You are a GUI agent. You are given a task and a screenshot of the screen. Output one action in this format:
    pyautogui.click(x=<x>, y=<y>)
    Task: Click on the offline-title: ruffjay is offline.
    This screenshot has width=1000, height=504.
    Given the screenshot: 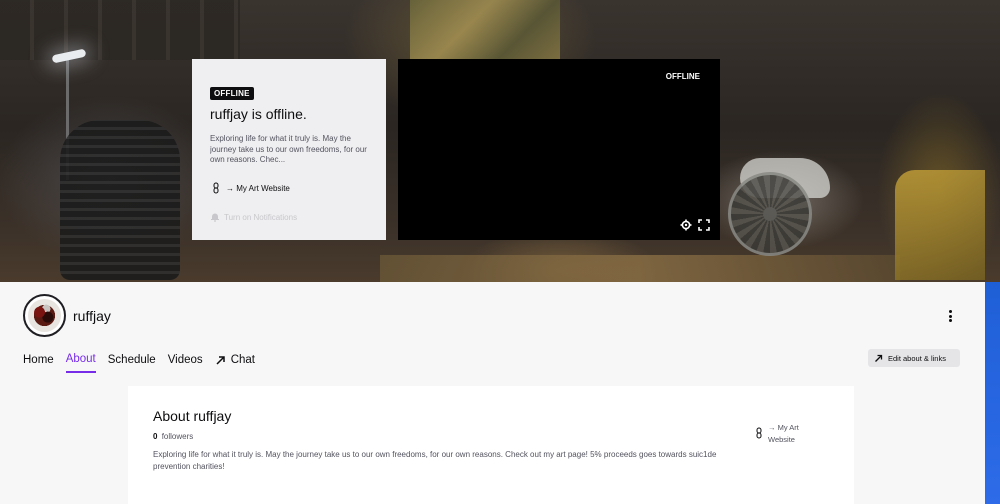 What is the action you would take?
    pyautogui.click(x=258, y=114)
    